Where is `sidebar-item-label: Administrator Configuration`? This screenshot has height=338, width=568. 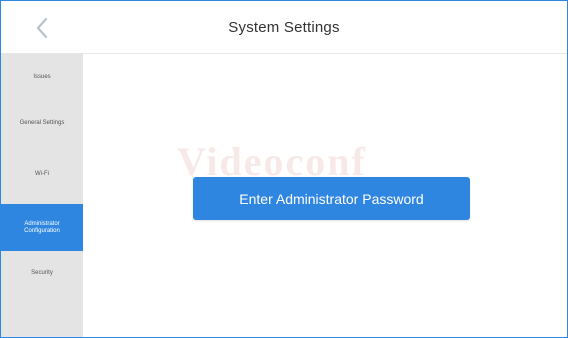
sidebar-item-label: Administrator Configuration is located at coordinates (42, 227).